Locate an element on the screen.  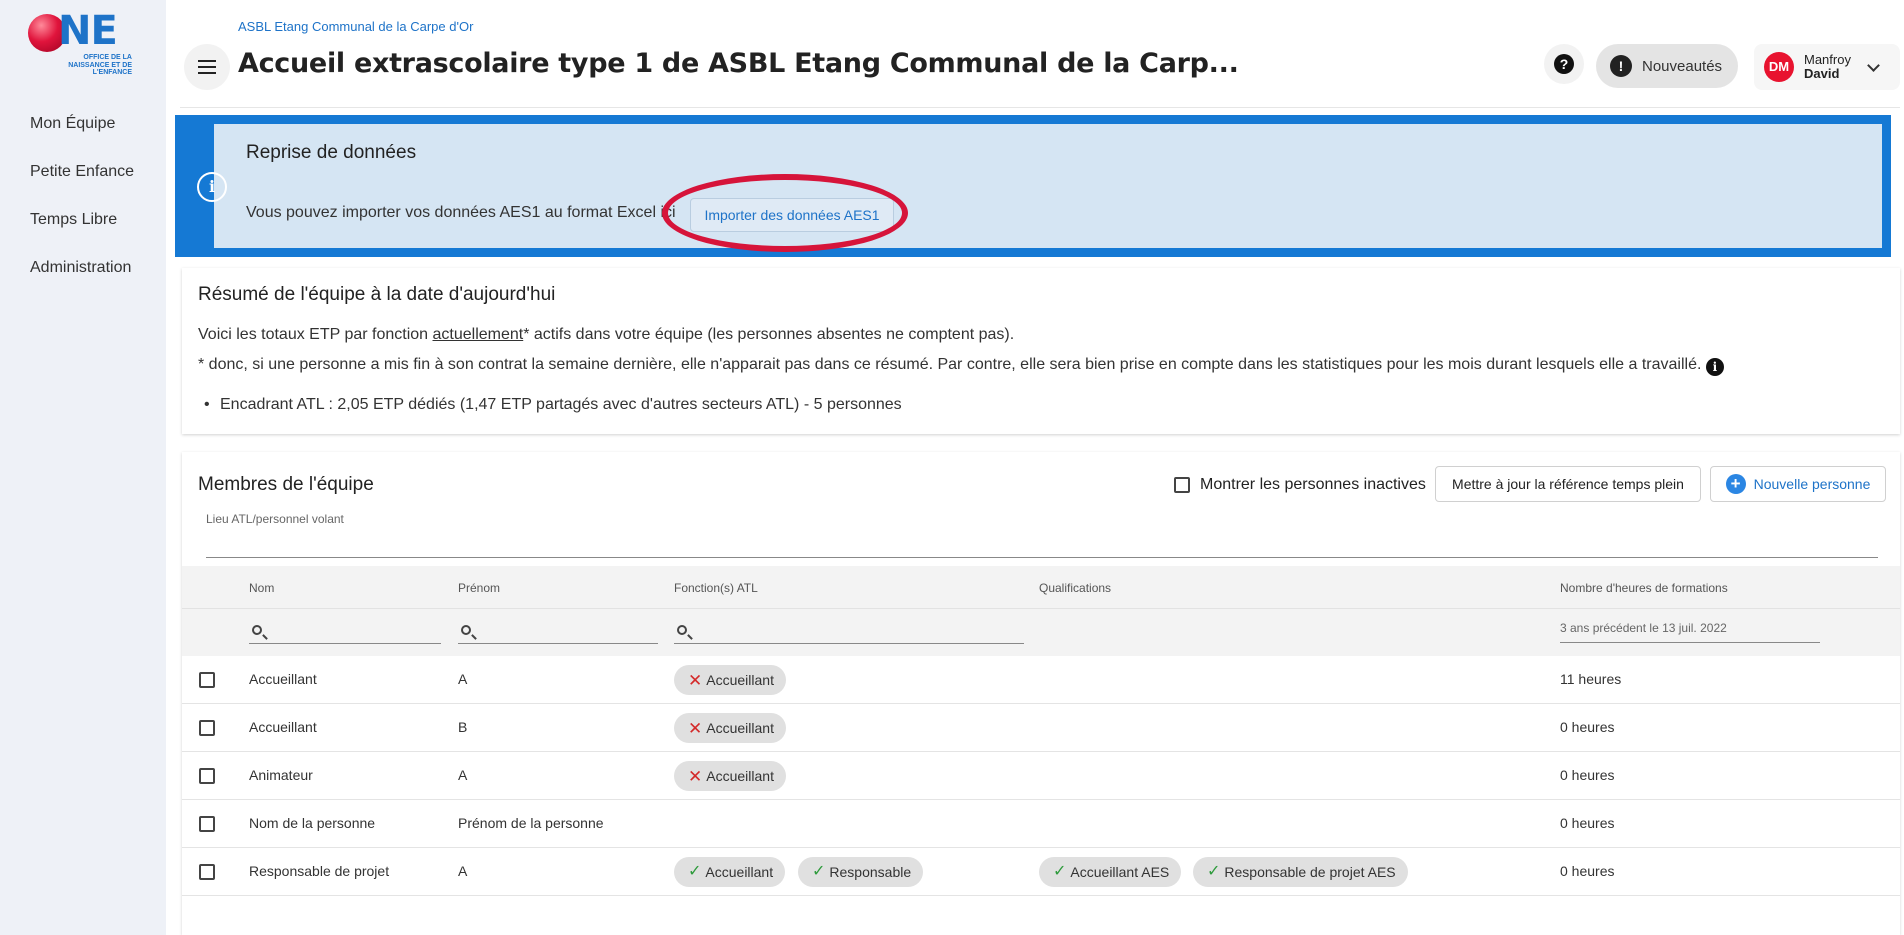
cell-nom: Responsable de projet is located at coordinates (319, 871).